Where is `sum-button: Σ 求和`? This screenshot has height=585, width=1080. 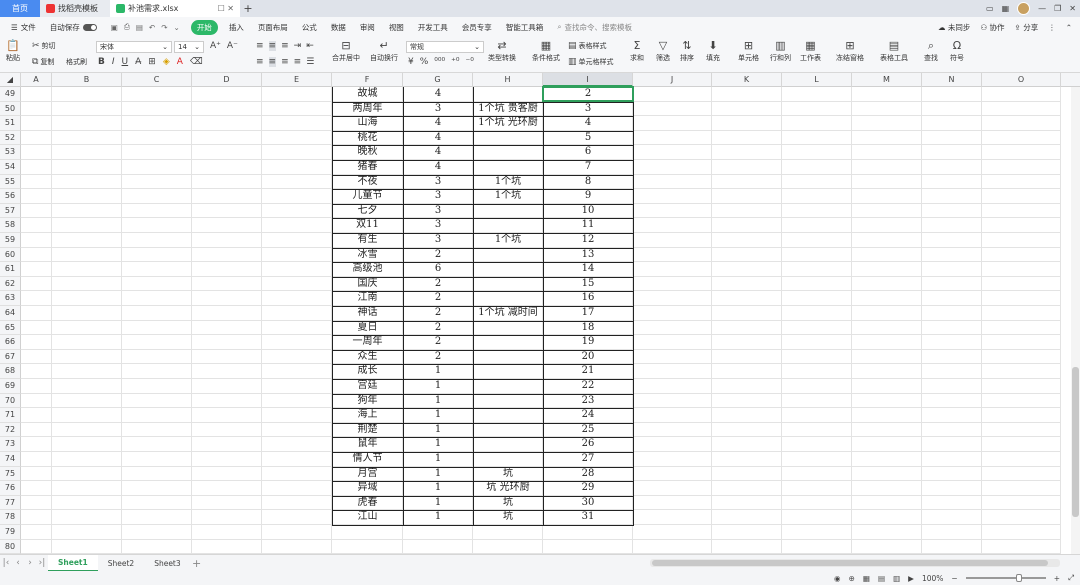
sum-button: Σ 求和 is located at coordinates (637, 51).